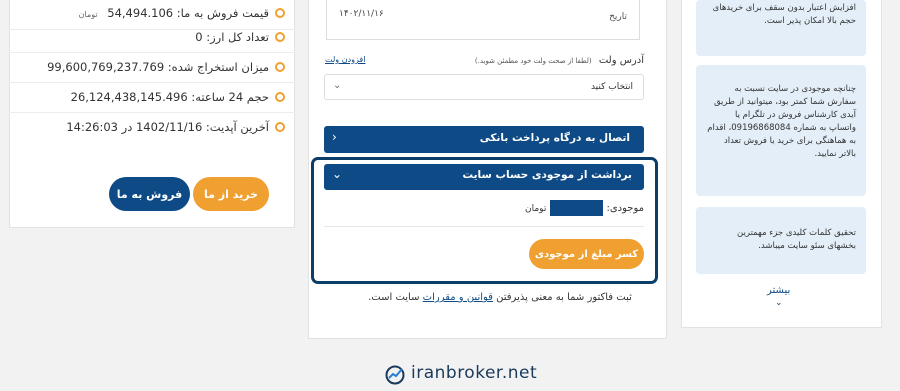 The width and height of the screenshot is (900, 391). Describe the element at coordinates (231, 194) in the screenshot. I see `buy-from-us-button: خرید از ما` at that location.